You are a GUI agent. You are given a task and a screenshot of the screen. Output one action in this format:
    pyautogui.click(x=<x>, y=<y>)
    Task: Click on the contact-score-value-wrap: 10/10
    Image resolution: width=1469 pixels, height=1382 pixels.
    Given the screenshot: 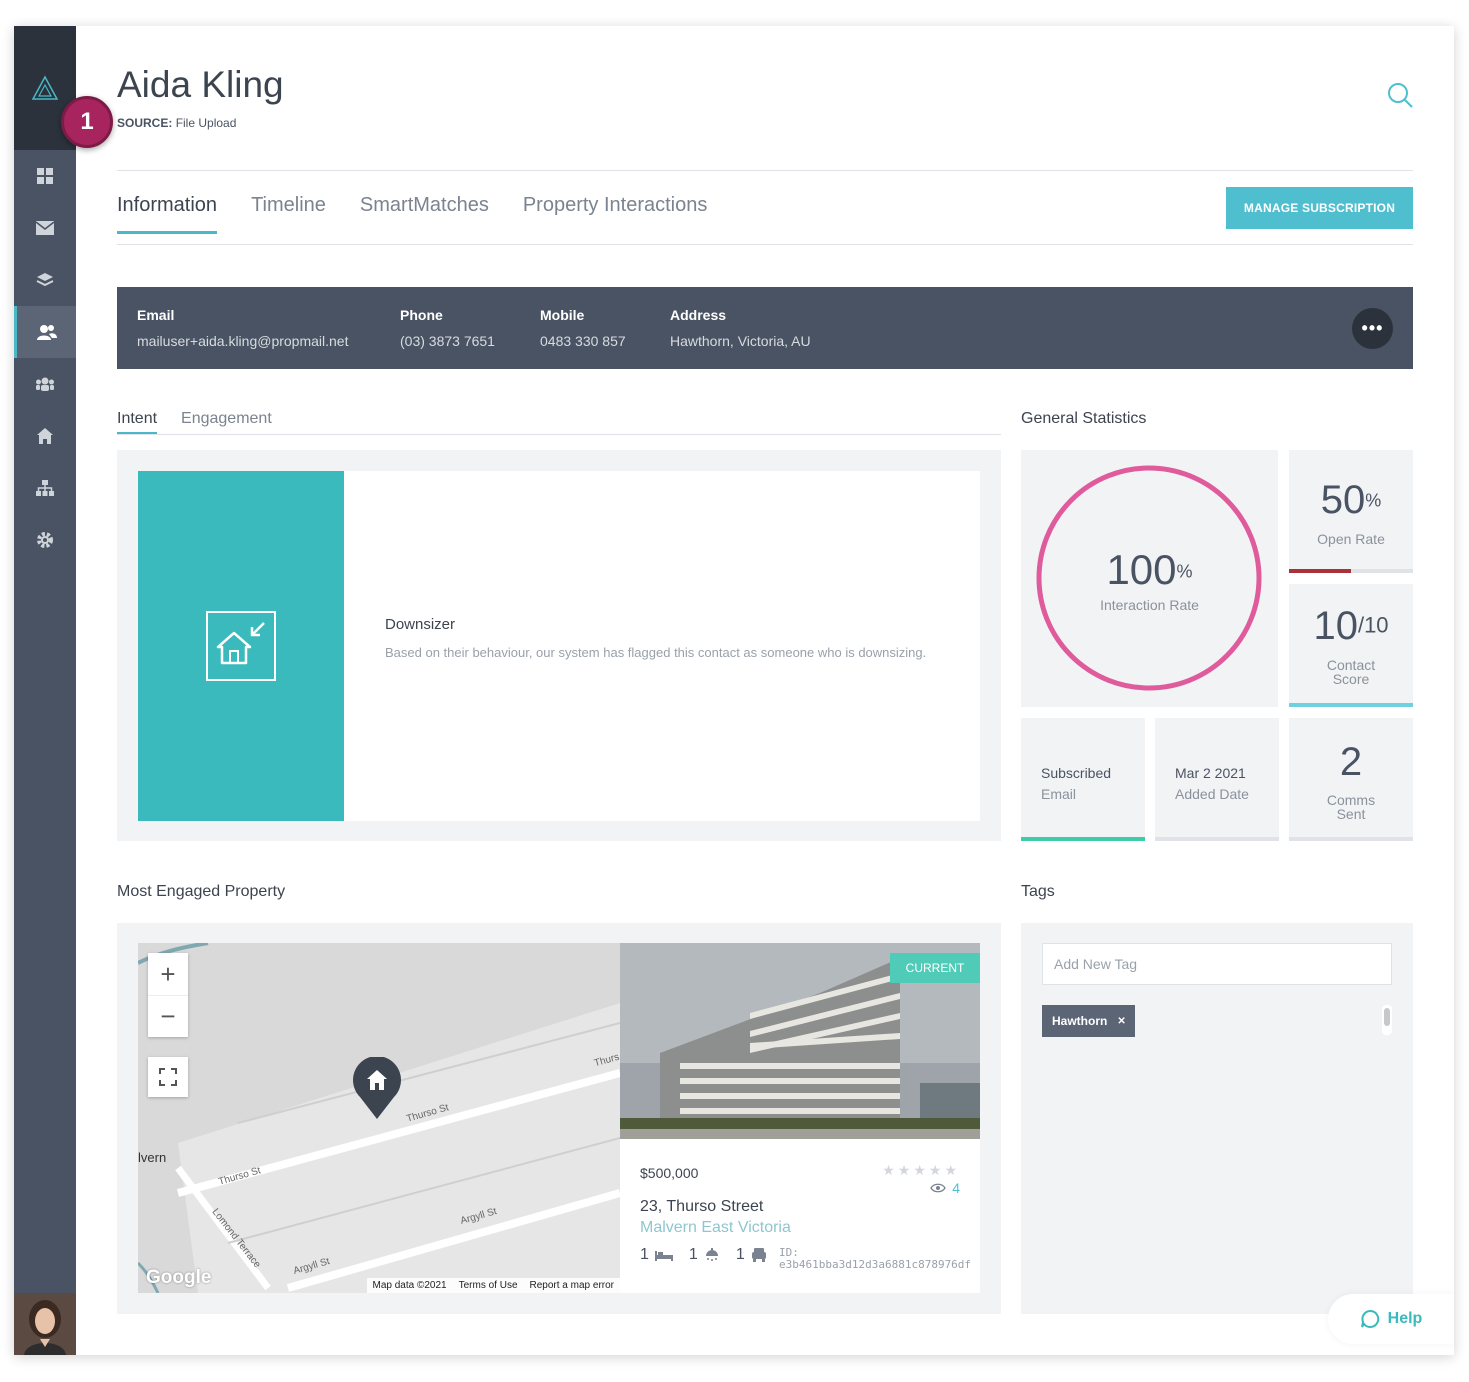 What is the action you would take?
    pyautogui.click(x=1351, y=626)
    